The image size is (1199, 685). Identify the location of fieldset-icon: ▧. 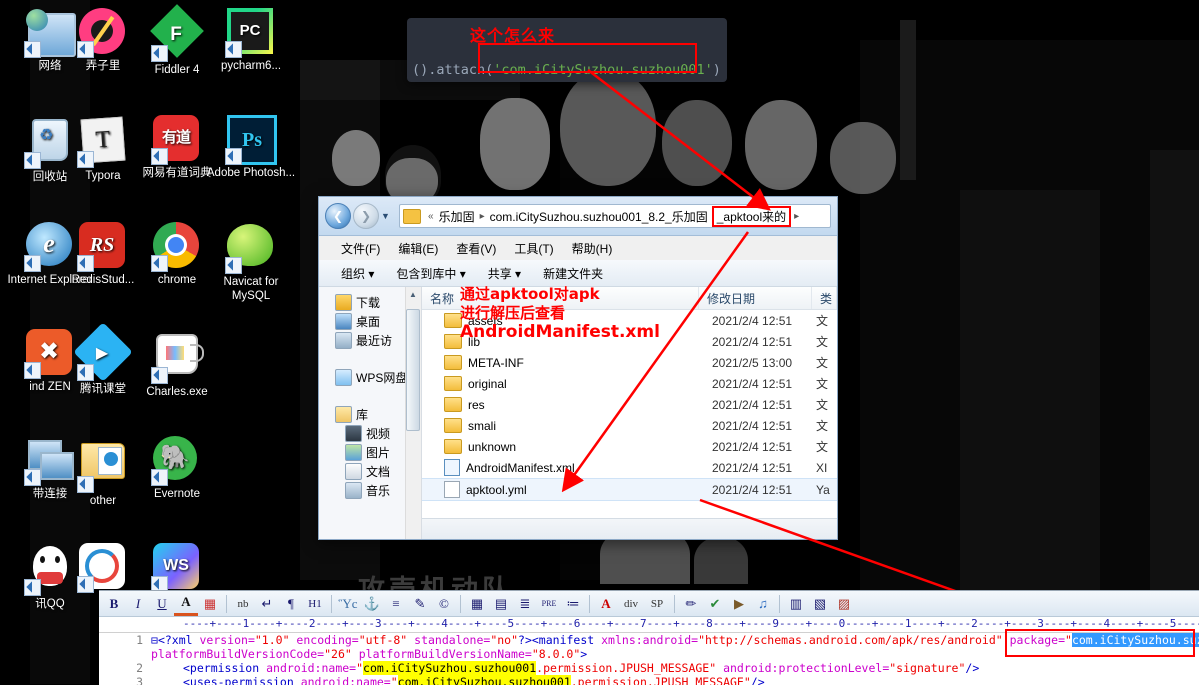
(820, 604).